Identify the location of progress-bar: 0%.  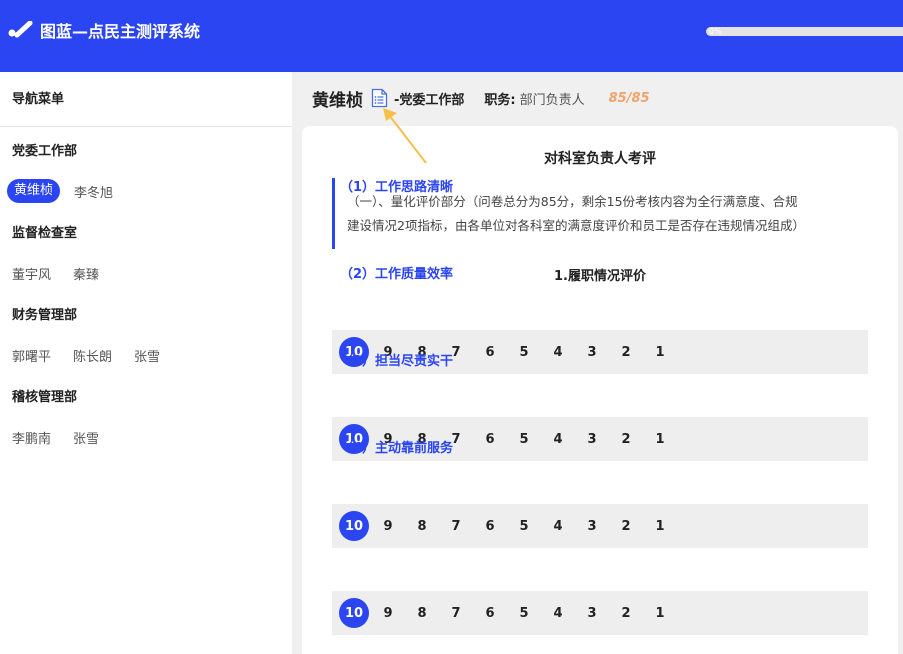
(804, 31).